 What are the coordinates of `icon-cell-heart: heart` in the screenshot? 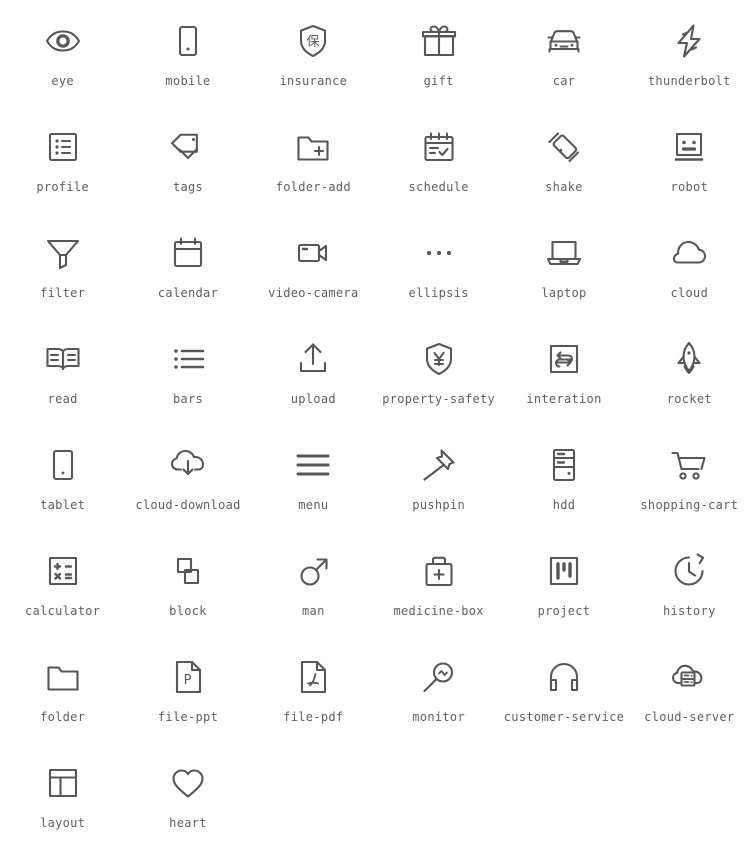 It's located at (187, 801).